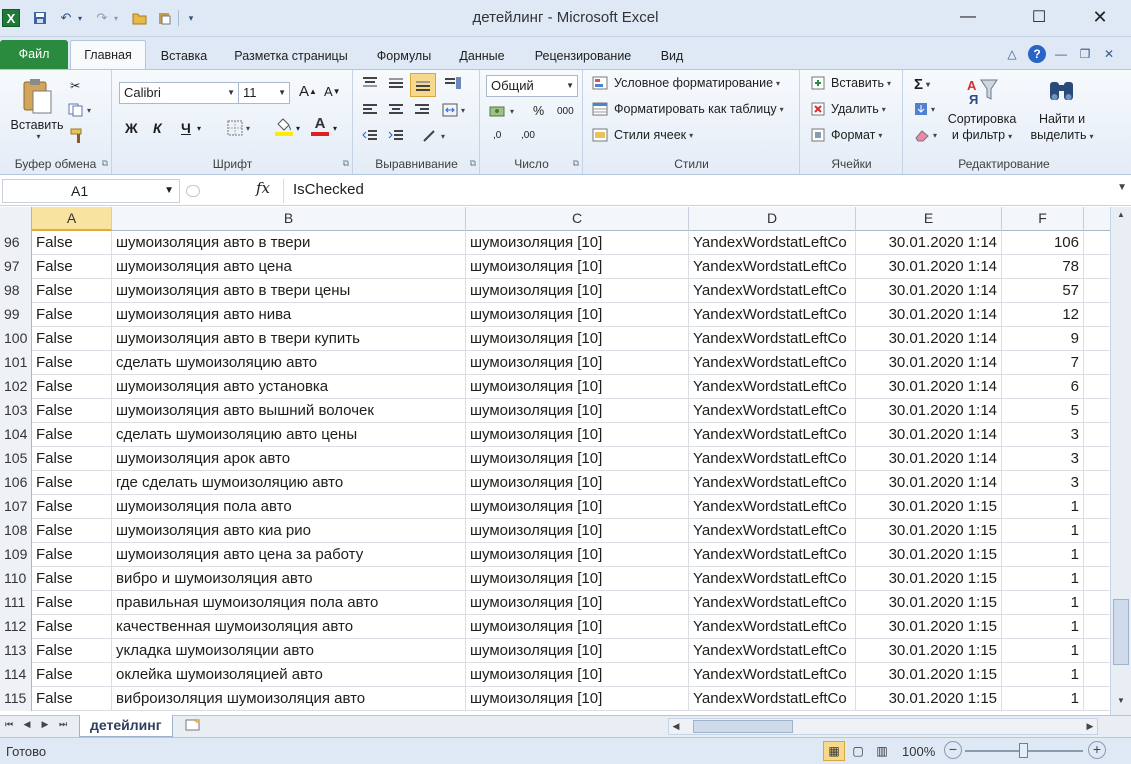 This screenshot has height=764, width=1131. What do you see at coordinates (16, 411) in the screenshot?
I see `row-header: 103` at bounding box center [16, 411].